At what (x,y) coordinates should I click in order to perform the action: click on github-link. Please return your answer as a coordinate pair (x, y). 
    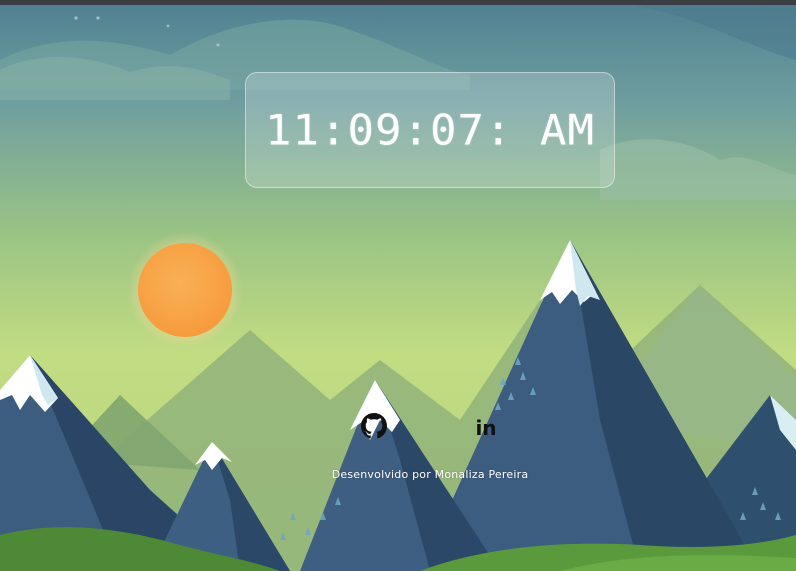
    Looking at the image, I should click on (374, 428).